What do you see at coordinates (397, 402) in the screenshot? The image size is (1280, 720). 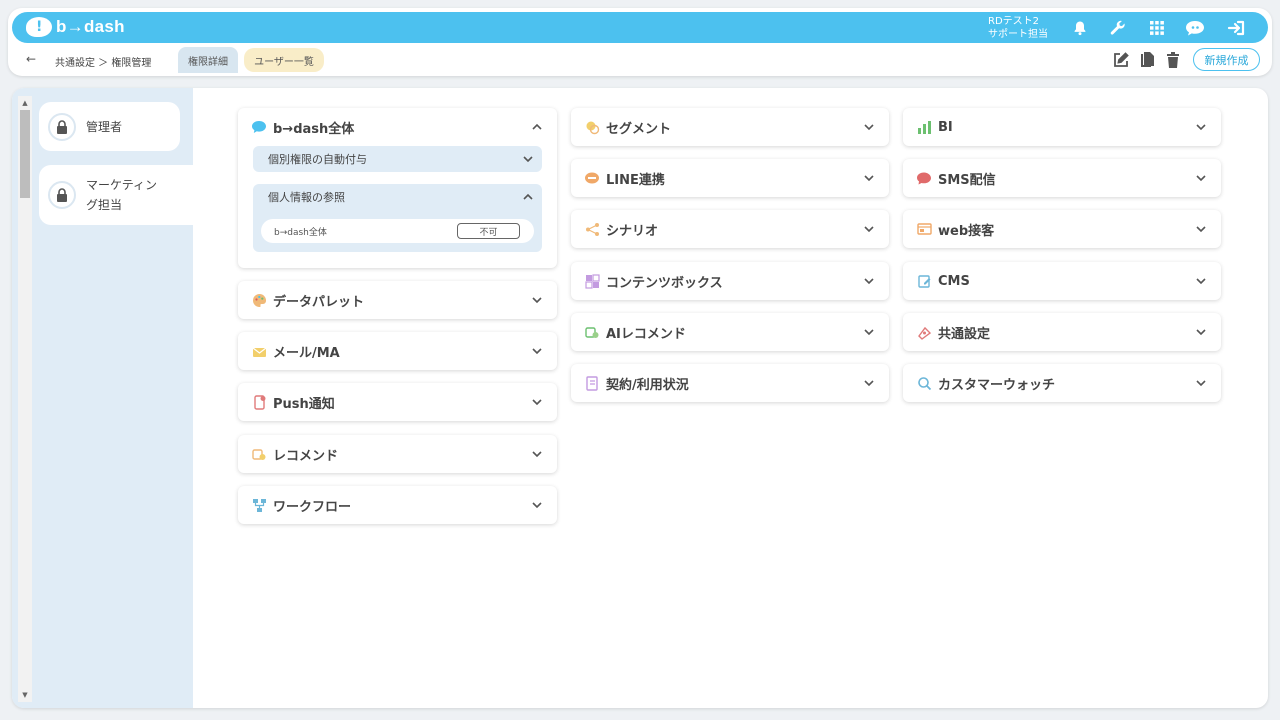 I see `panel-header: Push通知` at bounding box center [397, 402].